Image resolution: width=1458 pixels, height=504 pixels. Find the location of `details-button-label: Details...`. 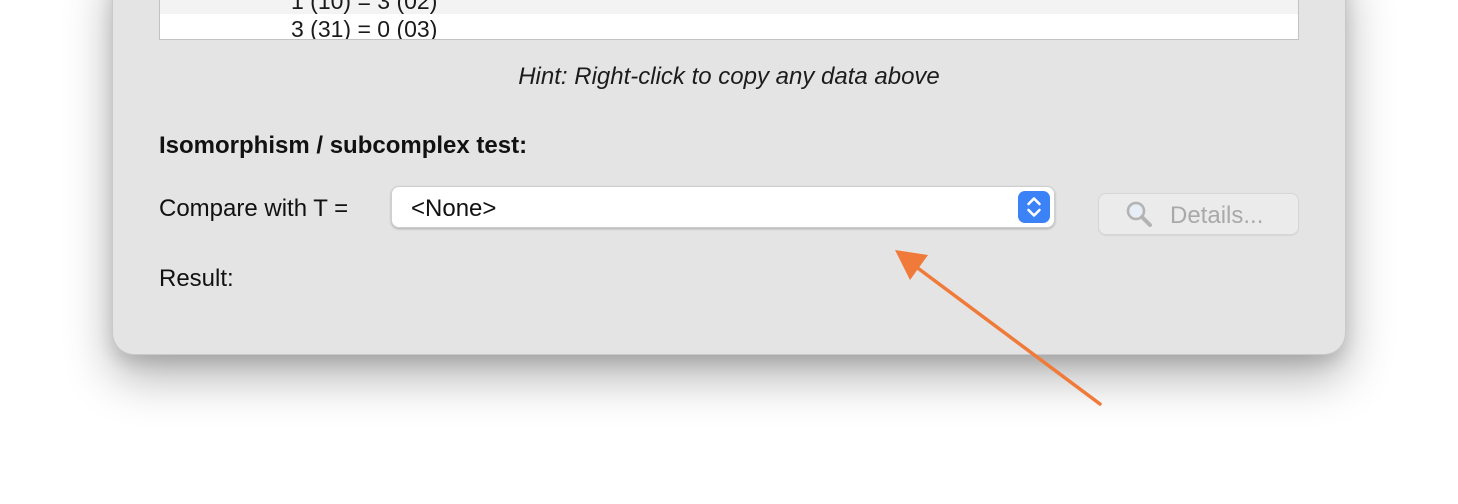

details-button-label: Details... is located at coordinates (1217, 215).